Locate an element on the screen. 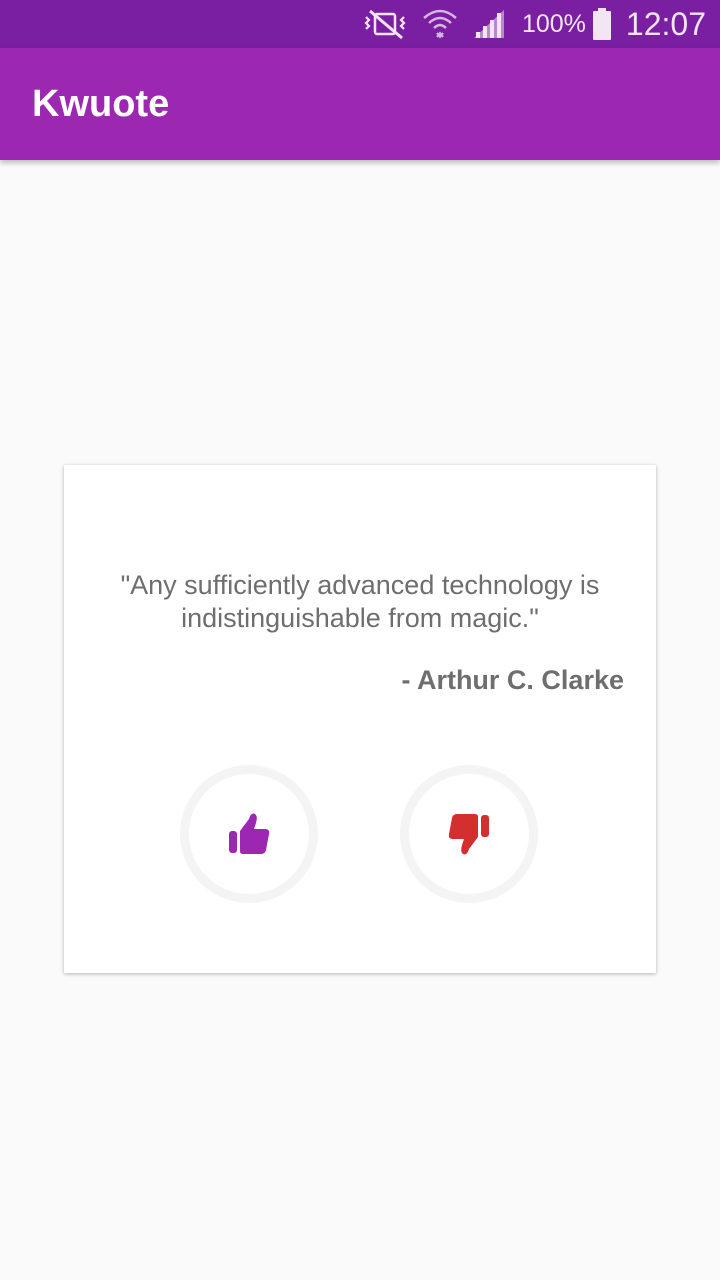 The height and width of the screenshot is (1280, 720). battery-icon is located at coordinates (602, 24).